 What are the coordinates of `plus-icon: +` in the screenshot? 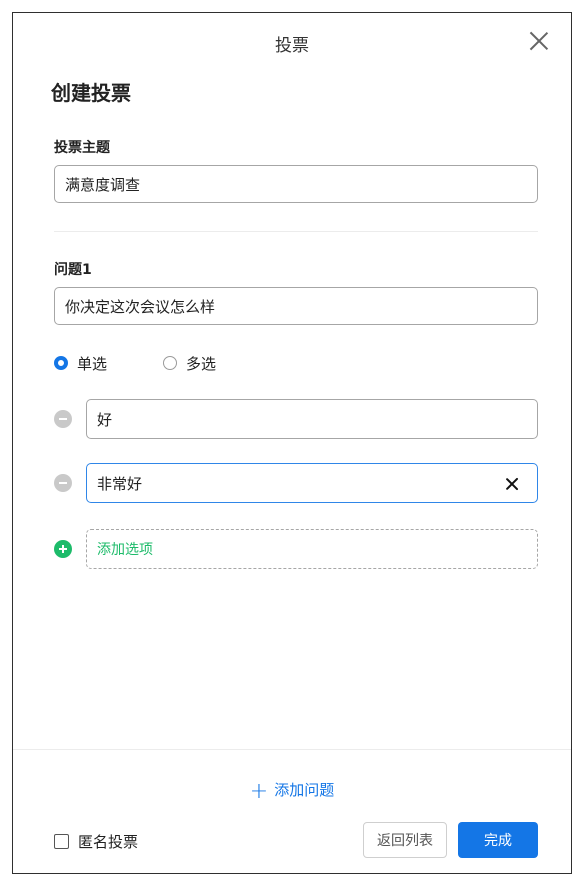 It's located at (259, 791).